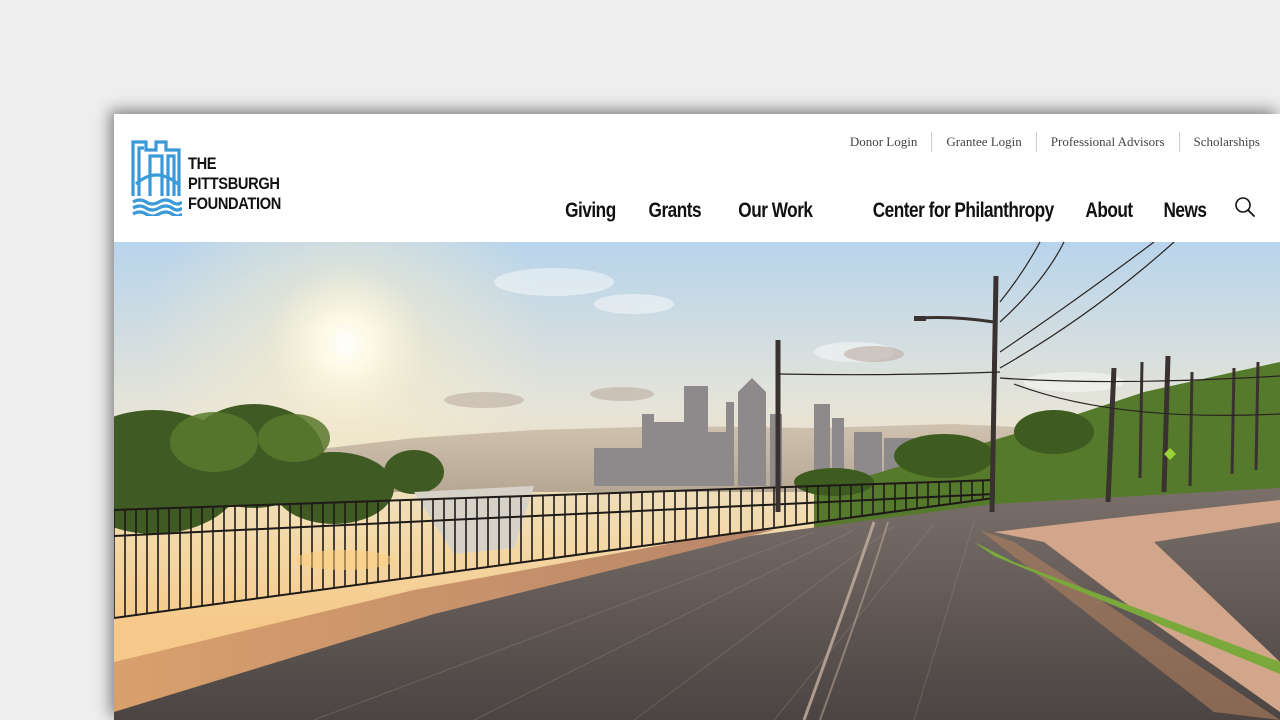 Image resolution: width=1280 pixels, height=720 pixels. I want to click on search-icon, so click(1245, 207).